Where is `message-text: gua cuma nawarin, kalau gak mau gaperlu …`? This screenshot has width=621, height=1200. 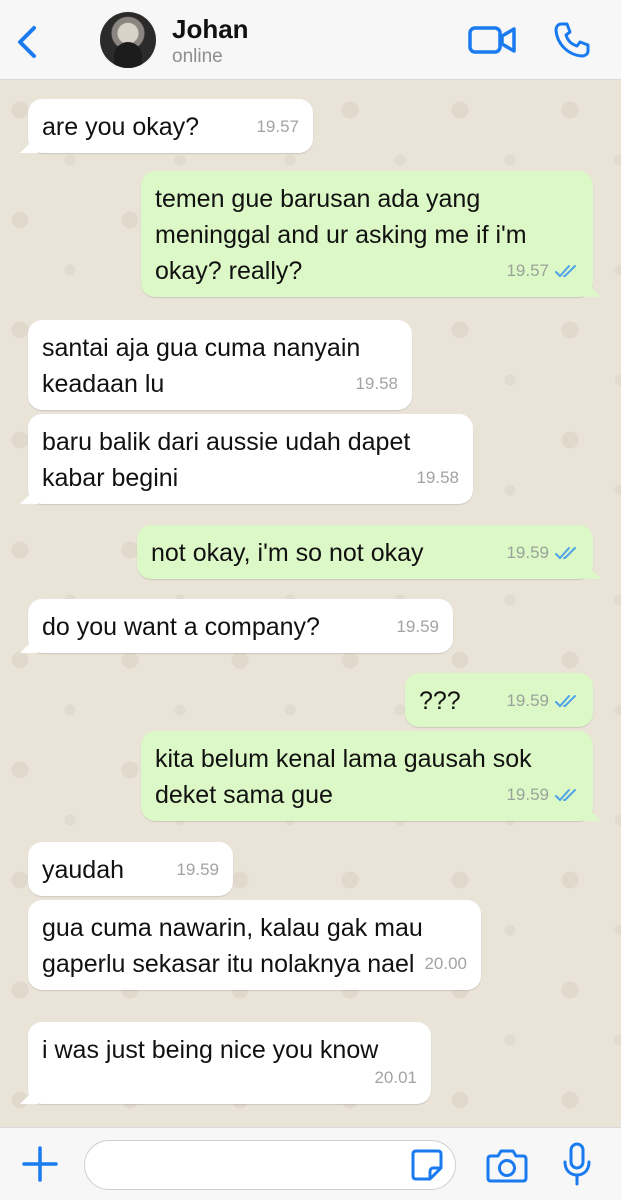
message-text: gua cuma nawarin, kalau gak mau gaperlu … is located at coordinates (232, 946).